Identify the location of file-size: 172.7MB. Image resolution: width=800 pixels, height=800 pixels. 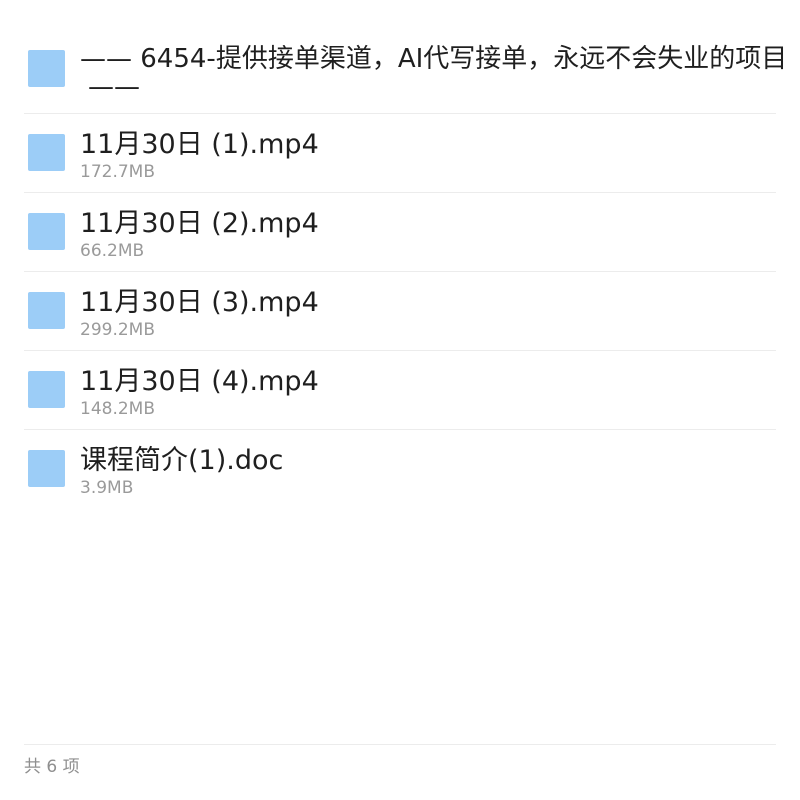
(117, 172).